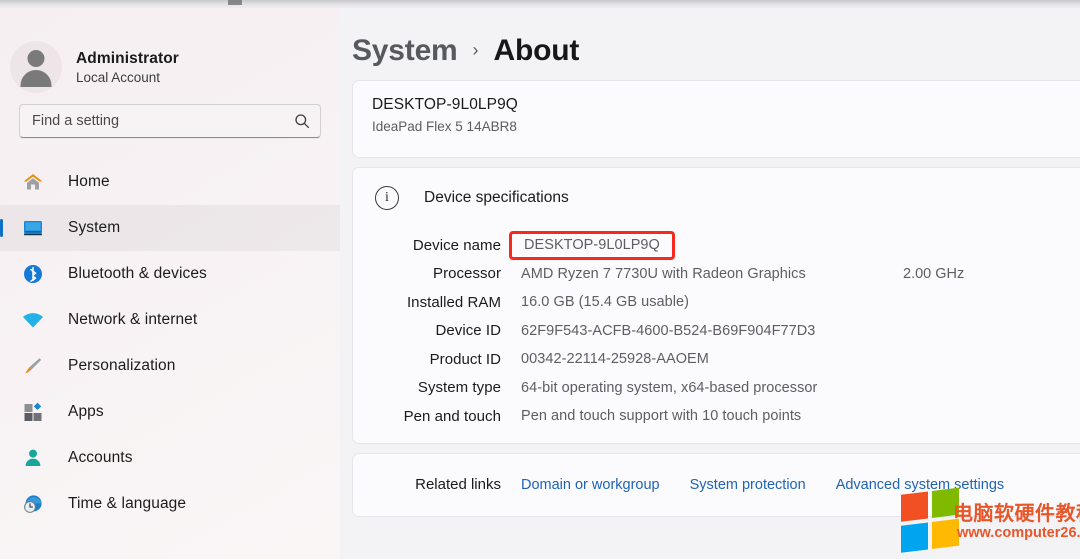 The height and width of the screenshot is (559, 1080). Describe the element at coordinates (465, 359) in the screenshot. I see `spec-key: Product ID` at that location.